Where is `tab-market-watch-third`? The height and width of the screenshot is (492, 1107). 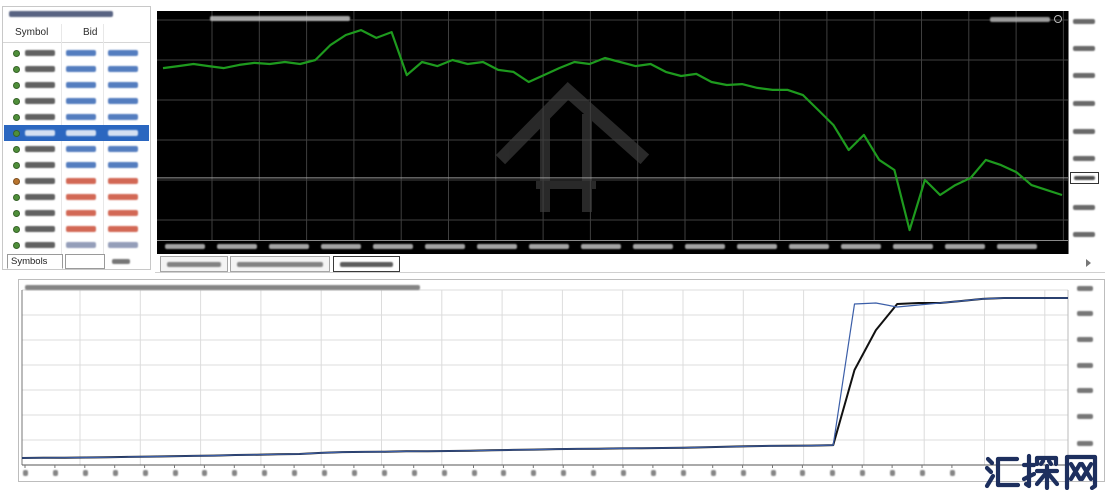 tab-market-watch-third is located at coordinates (122, 261).